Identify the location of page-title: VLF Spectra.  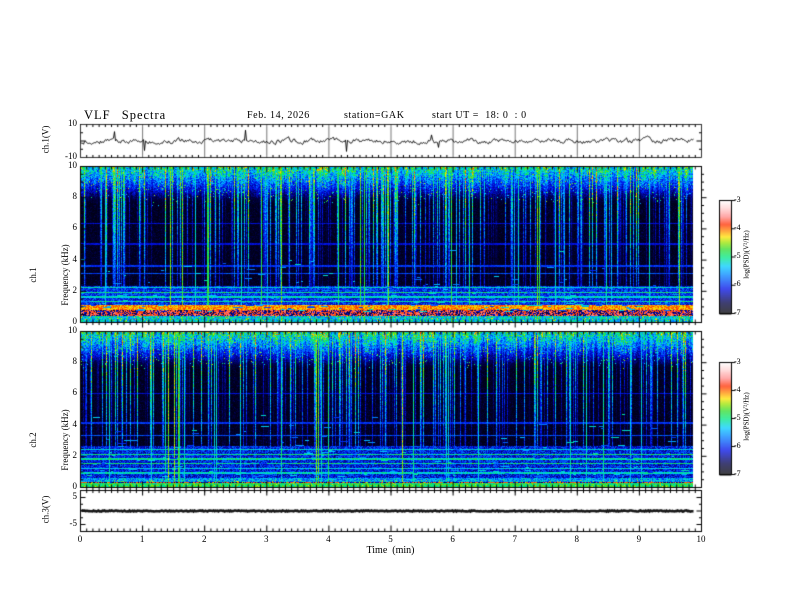
(125, 115).